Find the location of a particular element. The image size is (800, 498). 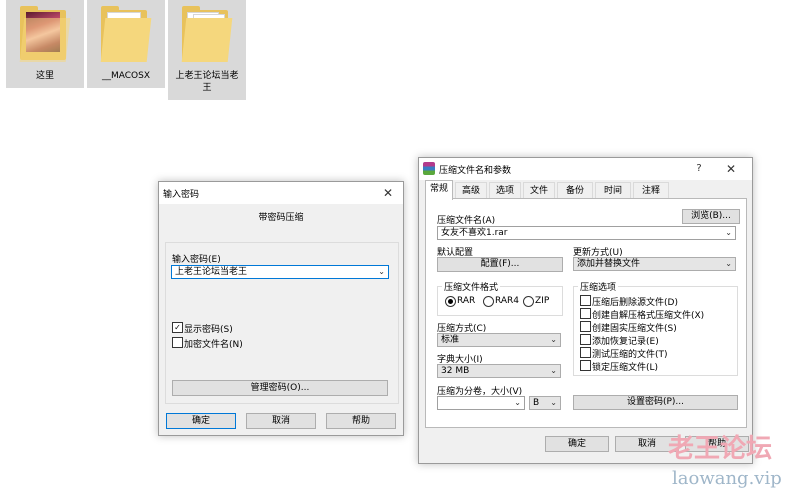

tab-advanced: 高级 is located at coordinates (471, 190).